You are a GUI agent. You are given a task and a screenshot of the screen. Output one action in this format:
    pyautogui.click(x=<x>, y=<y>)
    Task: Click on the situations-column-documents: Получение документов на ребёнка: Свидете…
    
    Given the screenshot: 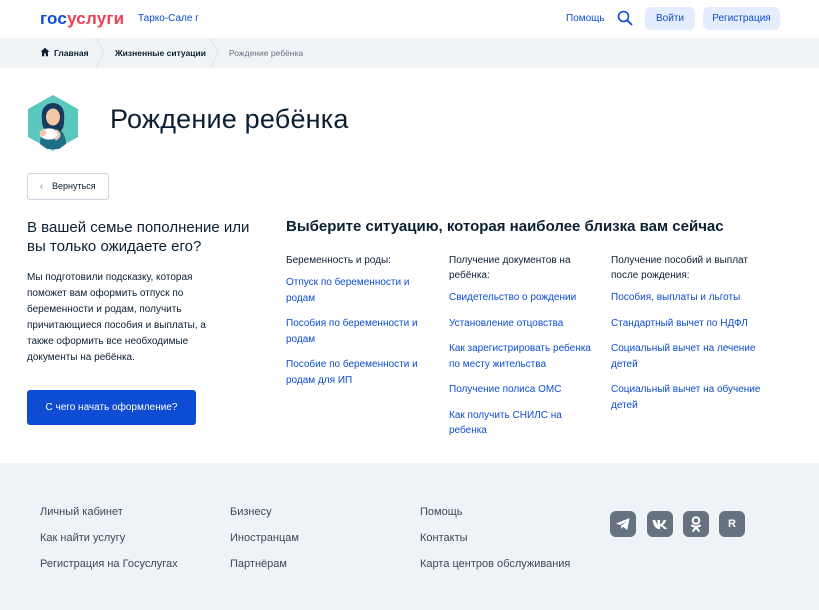 What is the action you would take?
    pyautogui.click(x=524, y=351)
    